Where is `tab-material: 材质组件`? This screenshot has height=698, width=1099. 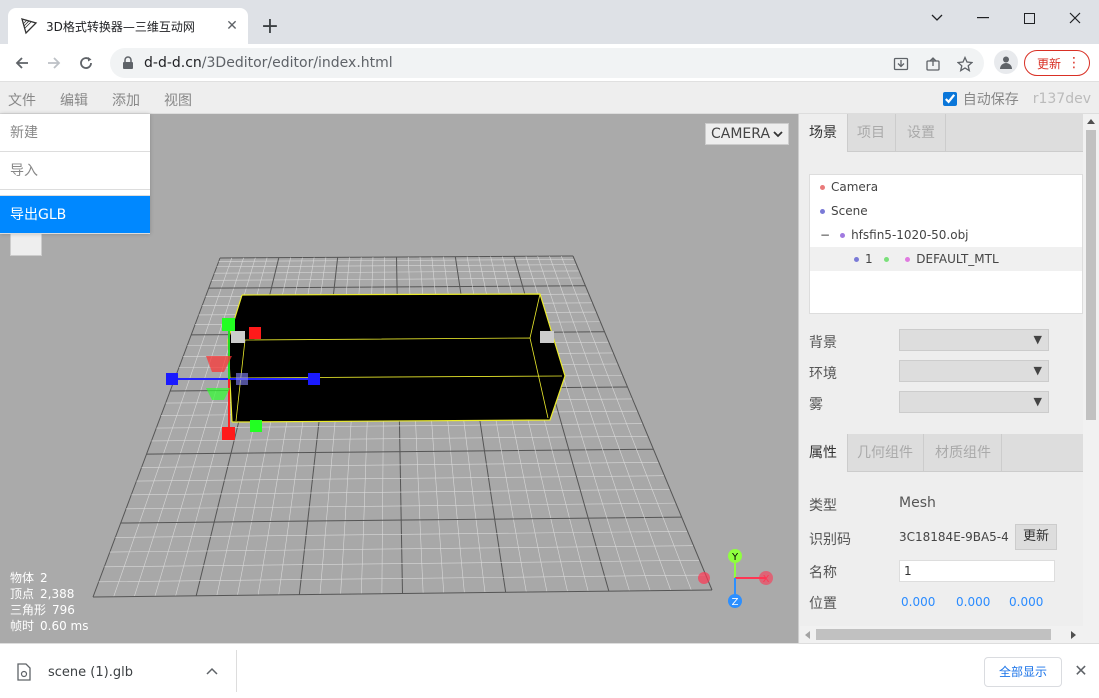 tab-material: 材质组件 is located at coordinates (963, 453).